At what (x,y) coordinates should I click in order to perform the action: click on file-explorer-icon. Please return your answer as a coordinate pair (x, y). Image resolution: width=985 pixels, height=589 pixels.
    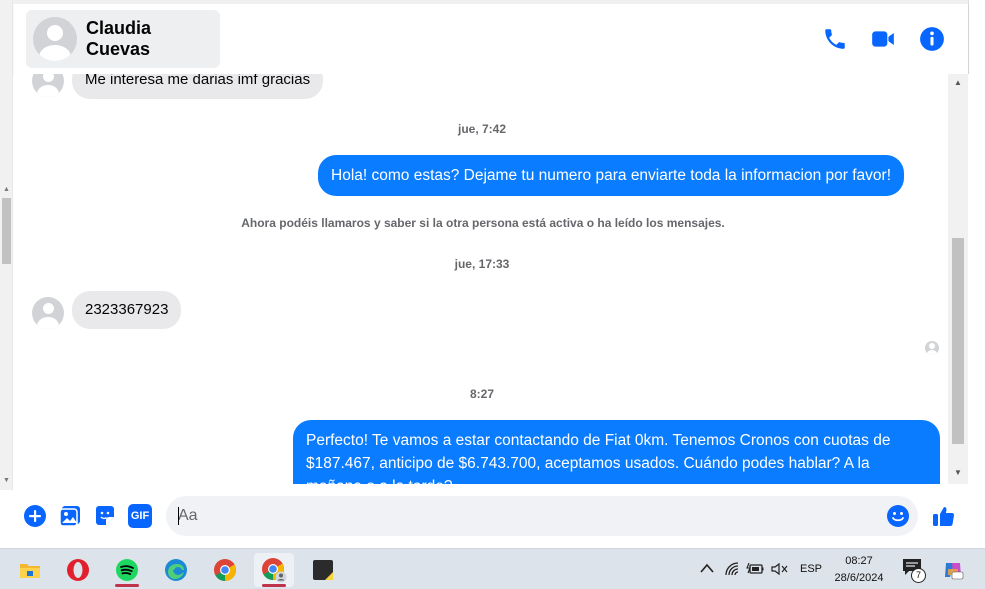
    Looking at the image, I should click on (30, 570).